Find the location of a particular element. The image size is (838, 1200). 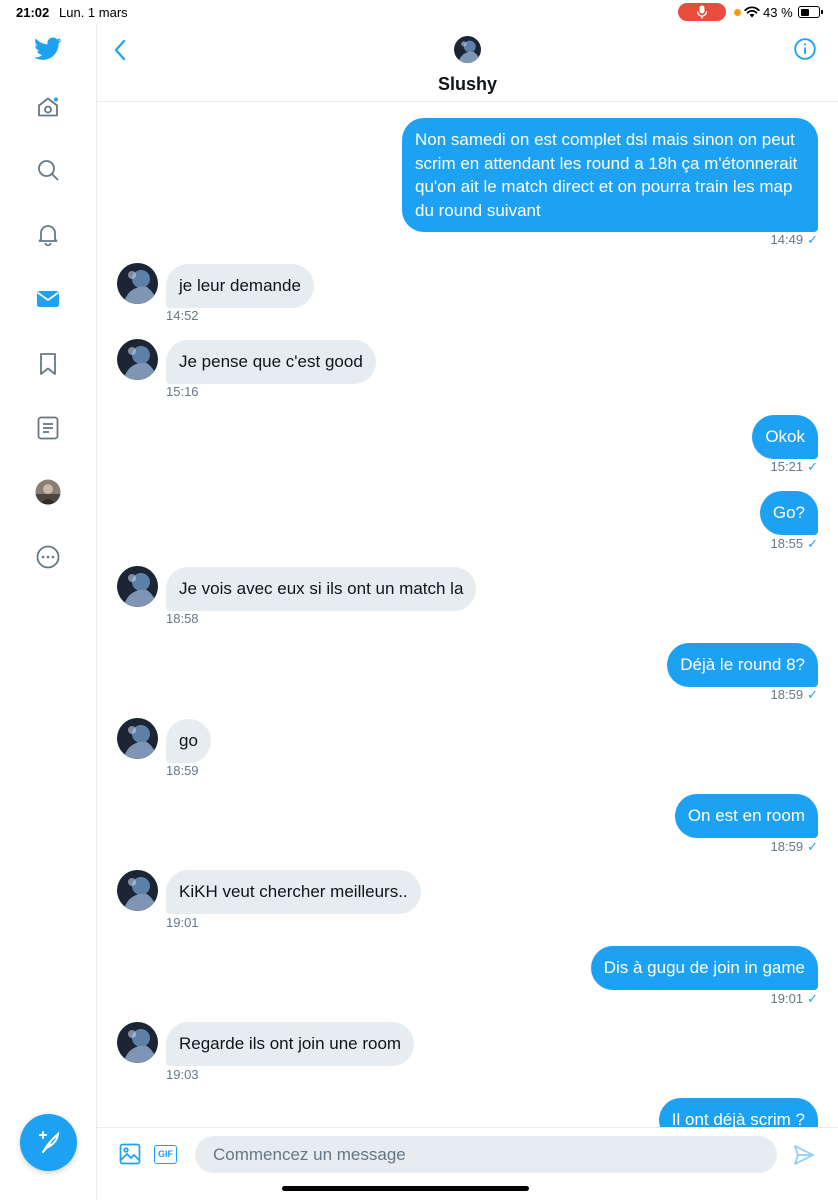

message-bubble-outgoing: Go? is located at coordinates (788, 513).